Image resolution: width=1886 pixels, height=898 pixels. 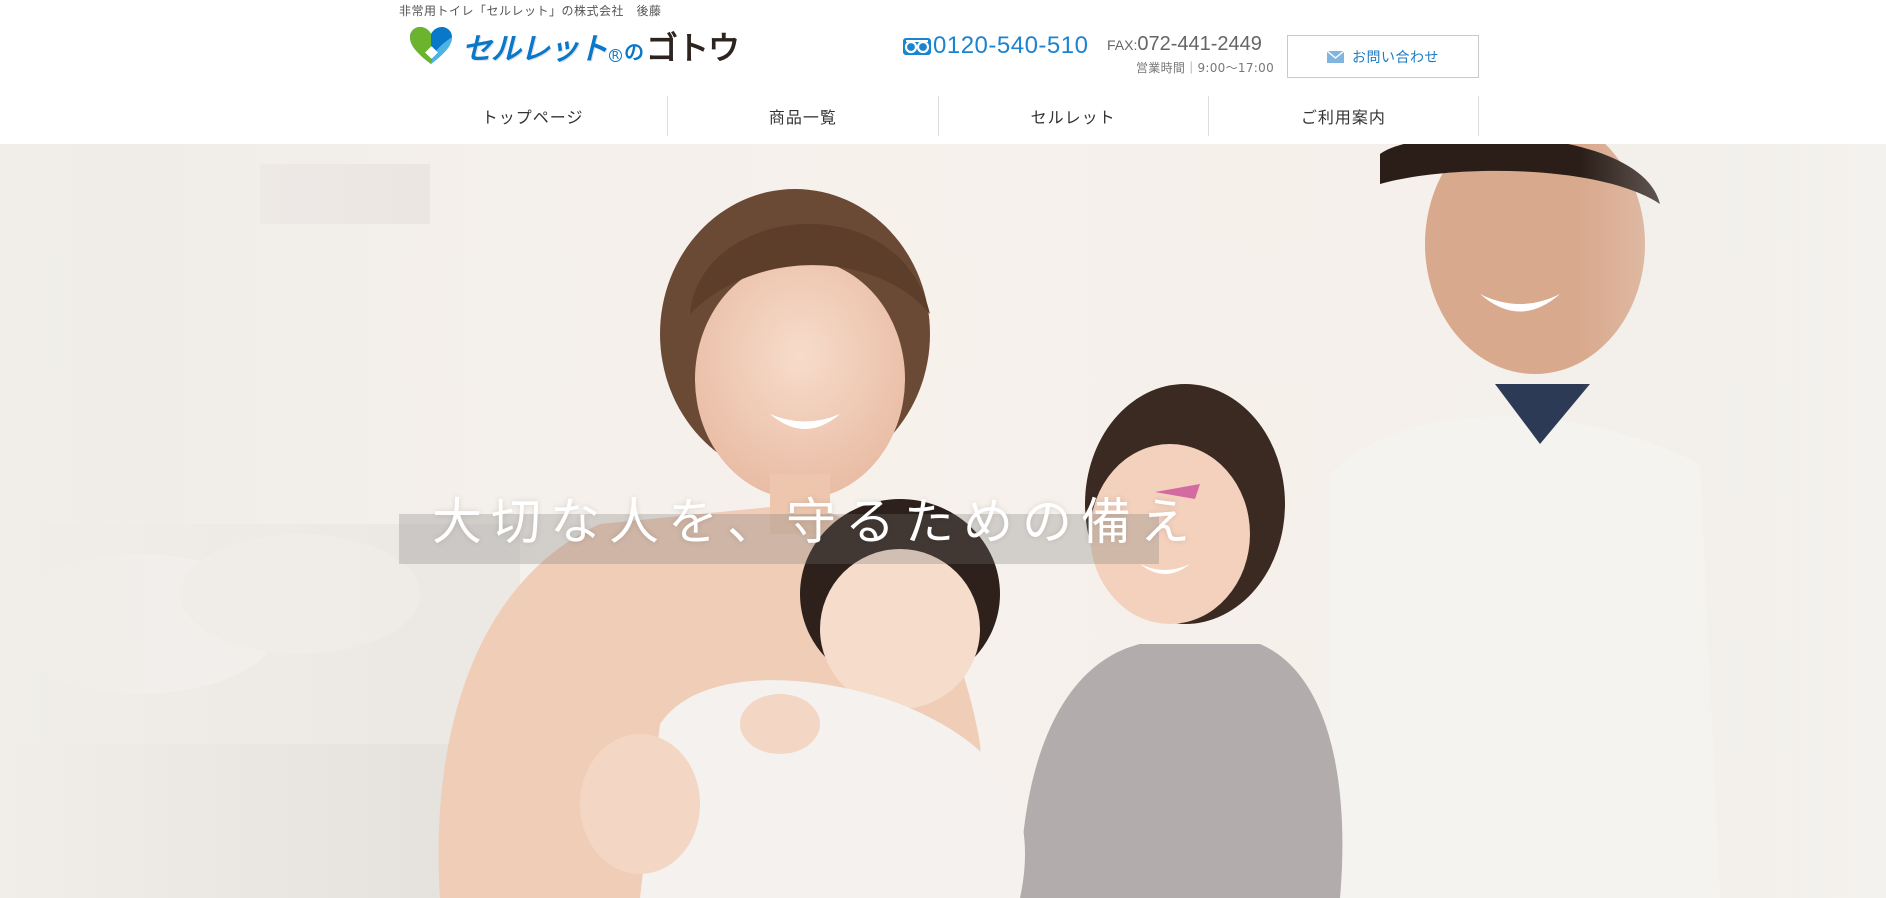 I want to click on logo-company-text: ゴトウ, so click(x=693, y=48).